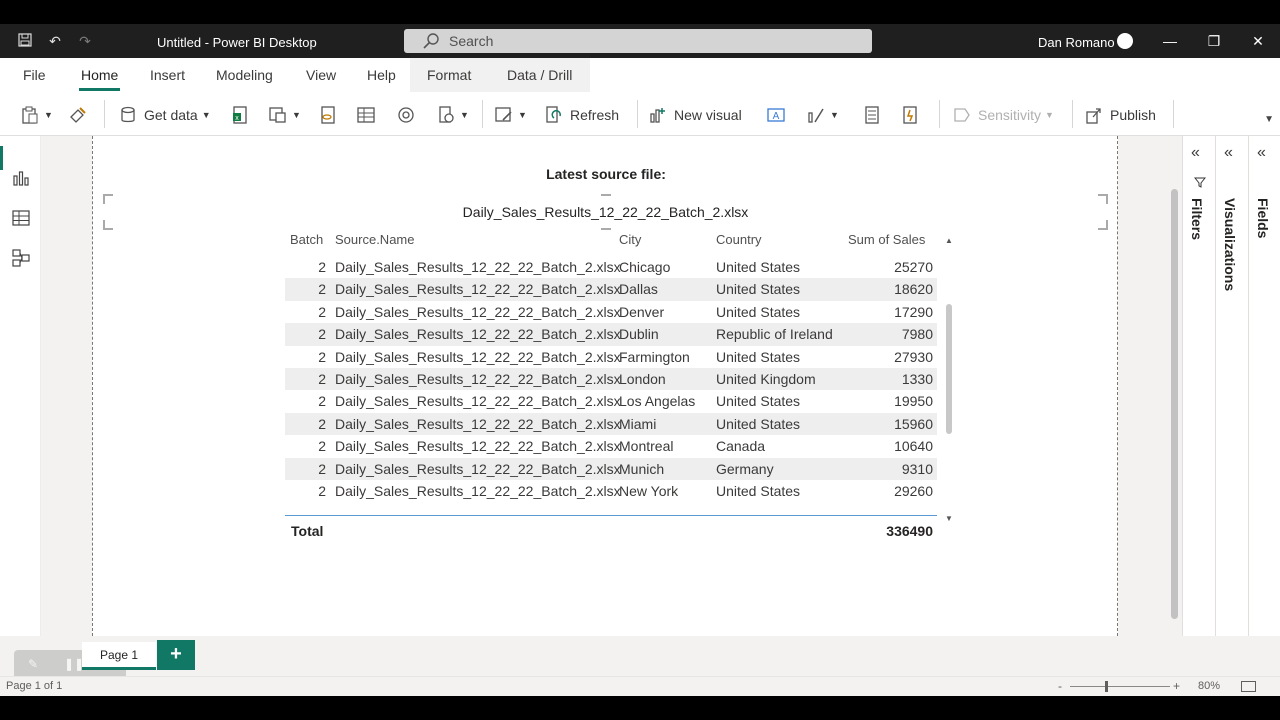  I want to click on get-data-button: Get data ▼, so click(164, 115).